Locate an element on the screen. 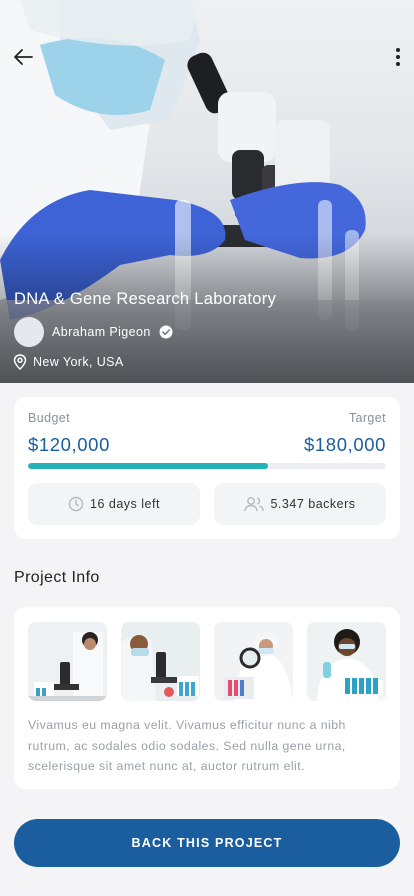 This screenshot has width=414, height=896. back-button is located at coordinates (23, 57).